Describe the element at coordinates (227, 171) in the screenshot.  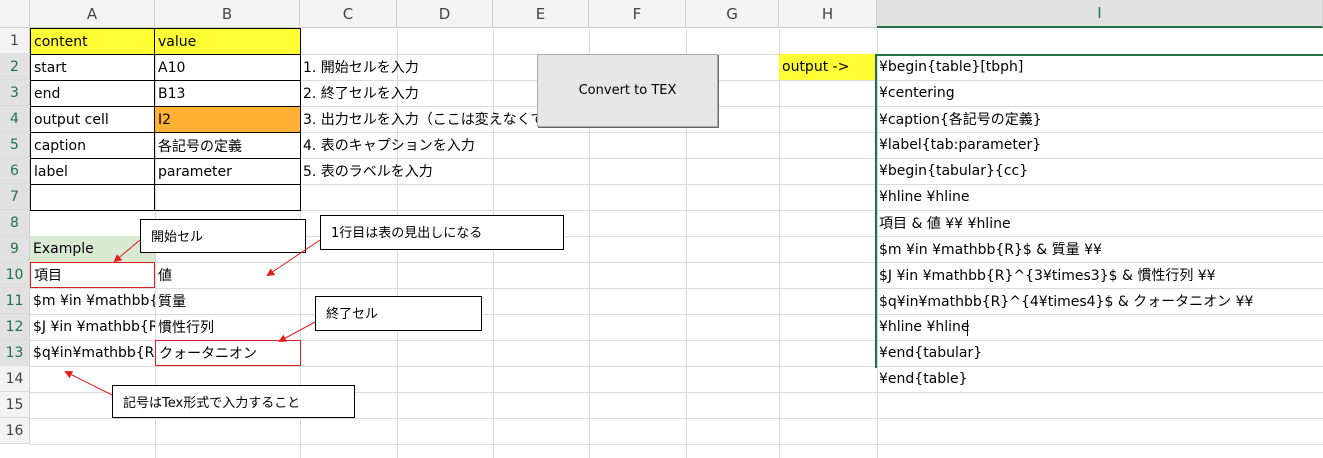
I see `label-value-cell: parameter` at that location.